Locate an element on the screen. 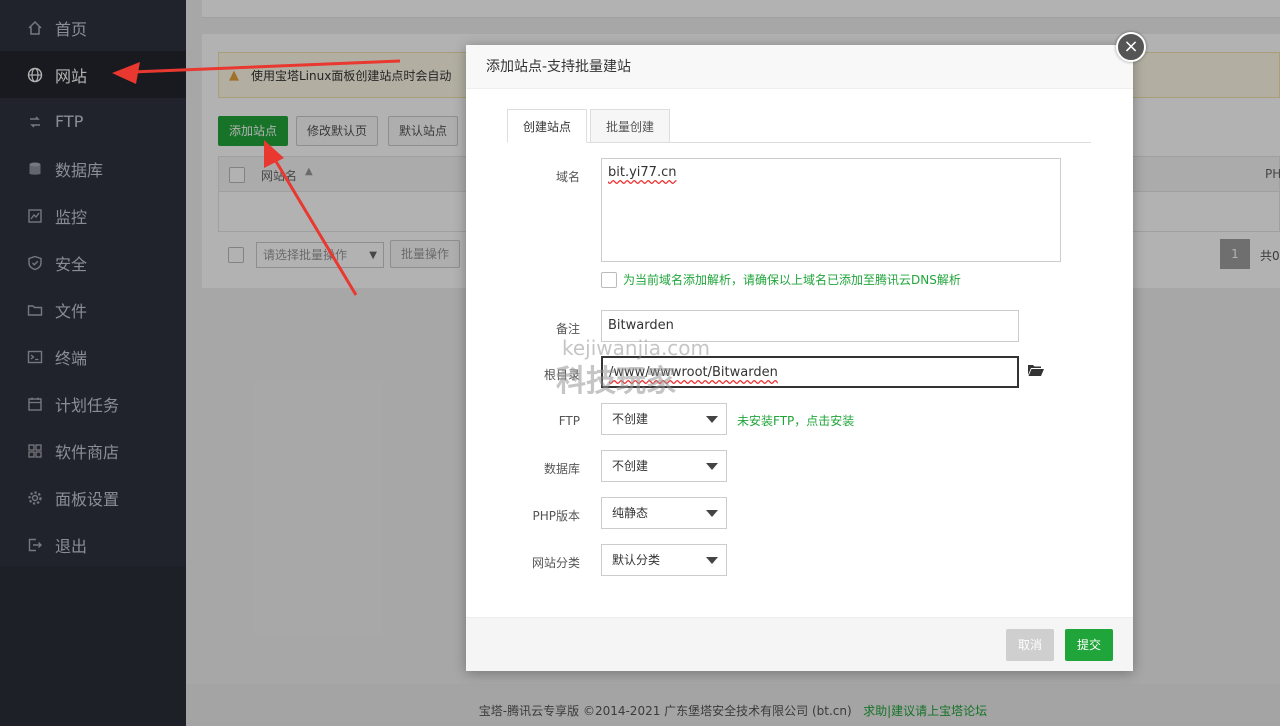  ftp-label: FTP is located at coordinates (569, 421).